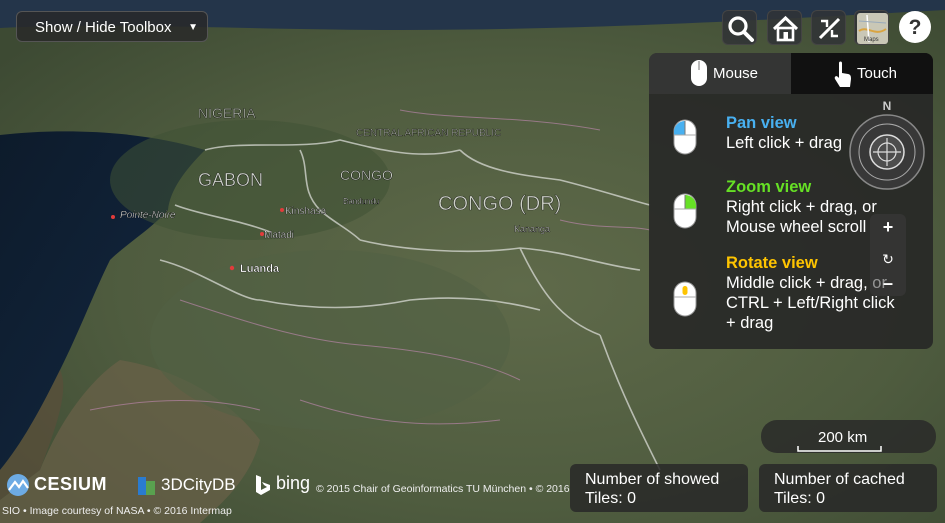 This screenshot has height=523, width=945. I want to click on svg-text: Maps, so click(871, 40).